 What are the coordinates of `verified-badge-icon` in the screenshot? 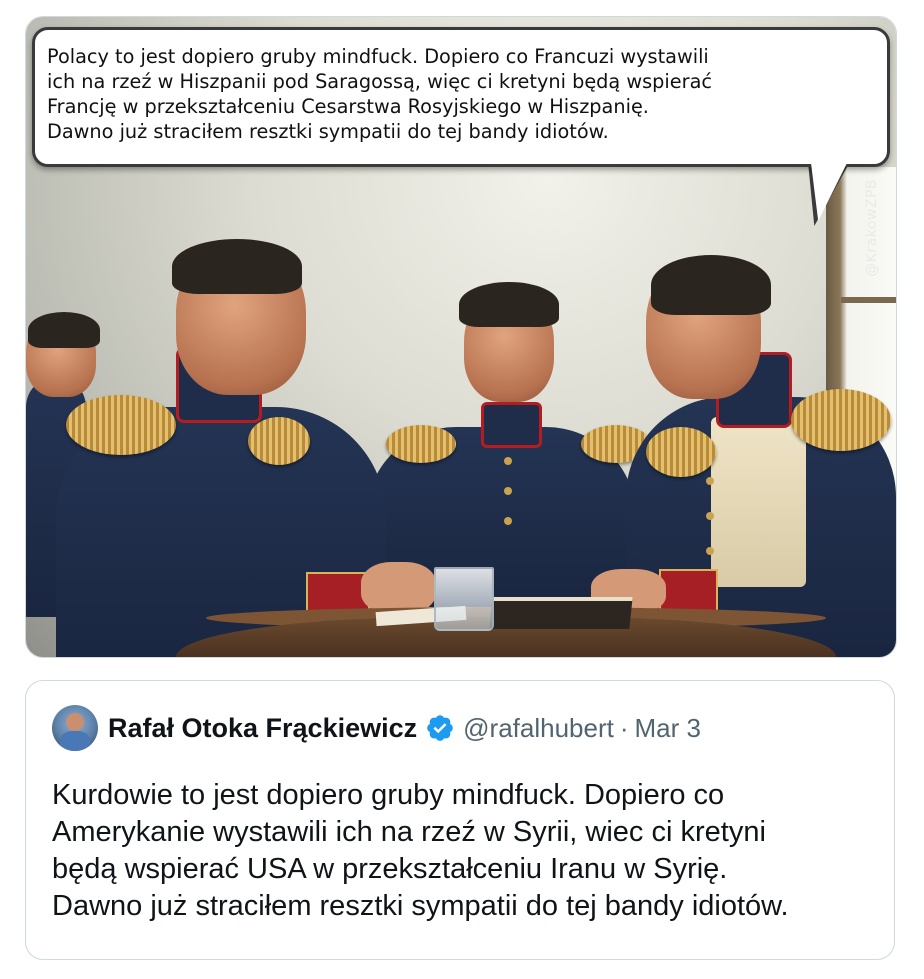 It's located at (440, 728).